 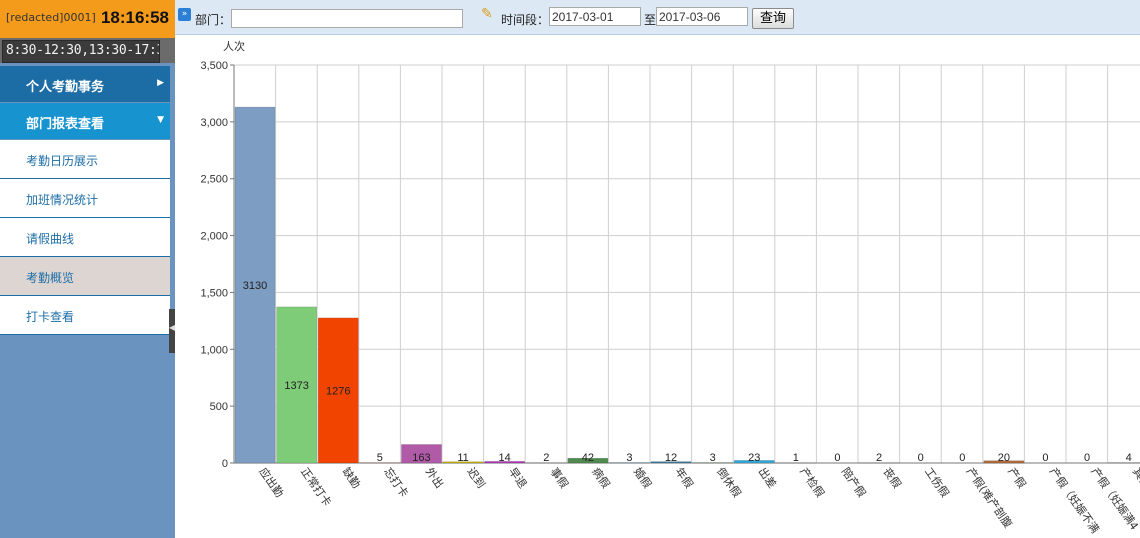 I want to click on menu-item-label: 加班情况统计, so click(x=62, y=200).